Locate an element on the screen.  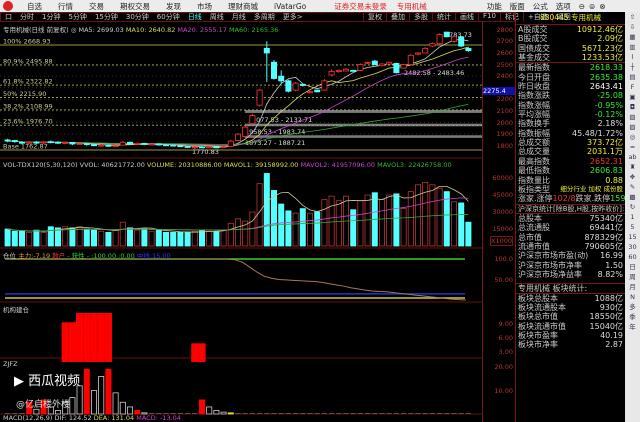
menu-formula: 公式 is located at coordinates (540, 6).